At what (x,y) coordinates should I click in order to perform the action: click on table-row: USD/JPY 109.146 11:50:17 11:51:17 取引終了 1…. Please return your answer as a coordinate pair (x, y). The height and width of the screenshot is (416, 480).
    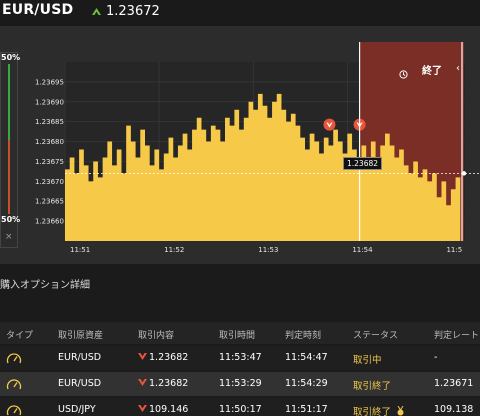
    Looking at the image, I should click on (240, 407).